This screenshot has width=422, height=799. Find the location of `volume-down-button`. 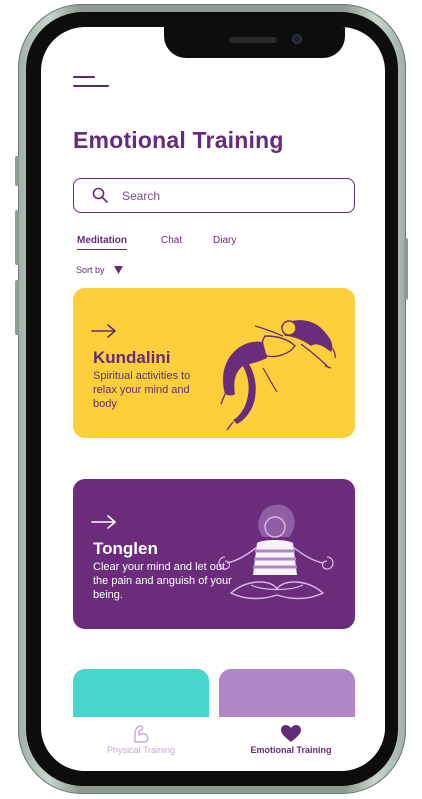

volume-down-button is located at coordinates (17, 307).